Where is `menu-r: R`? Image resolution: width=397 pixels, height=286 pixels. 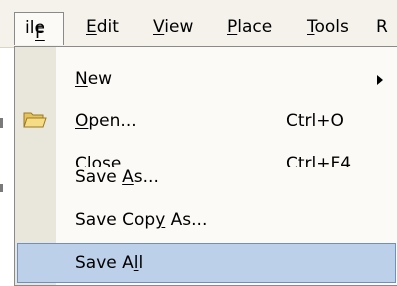 menu-r: R is located at coordinates (382, 27).